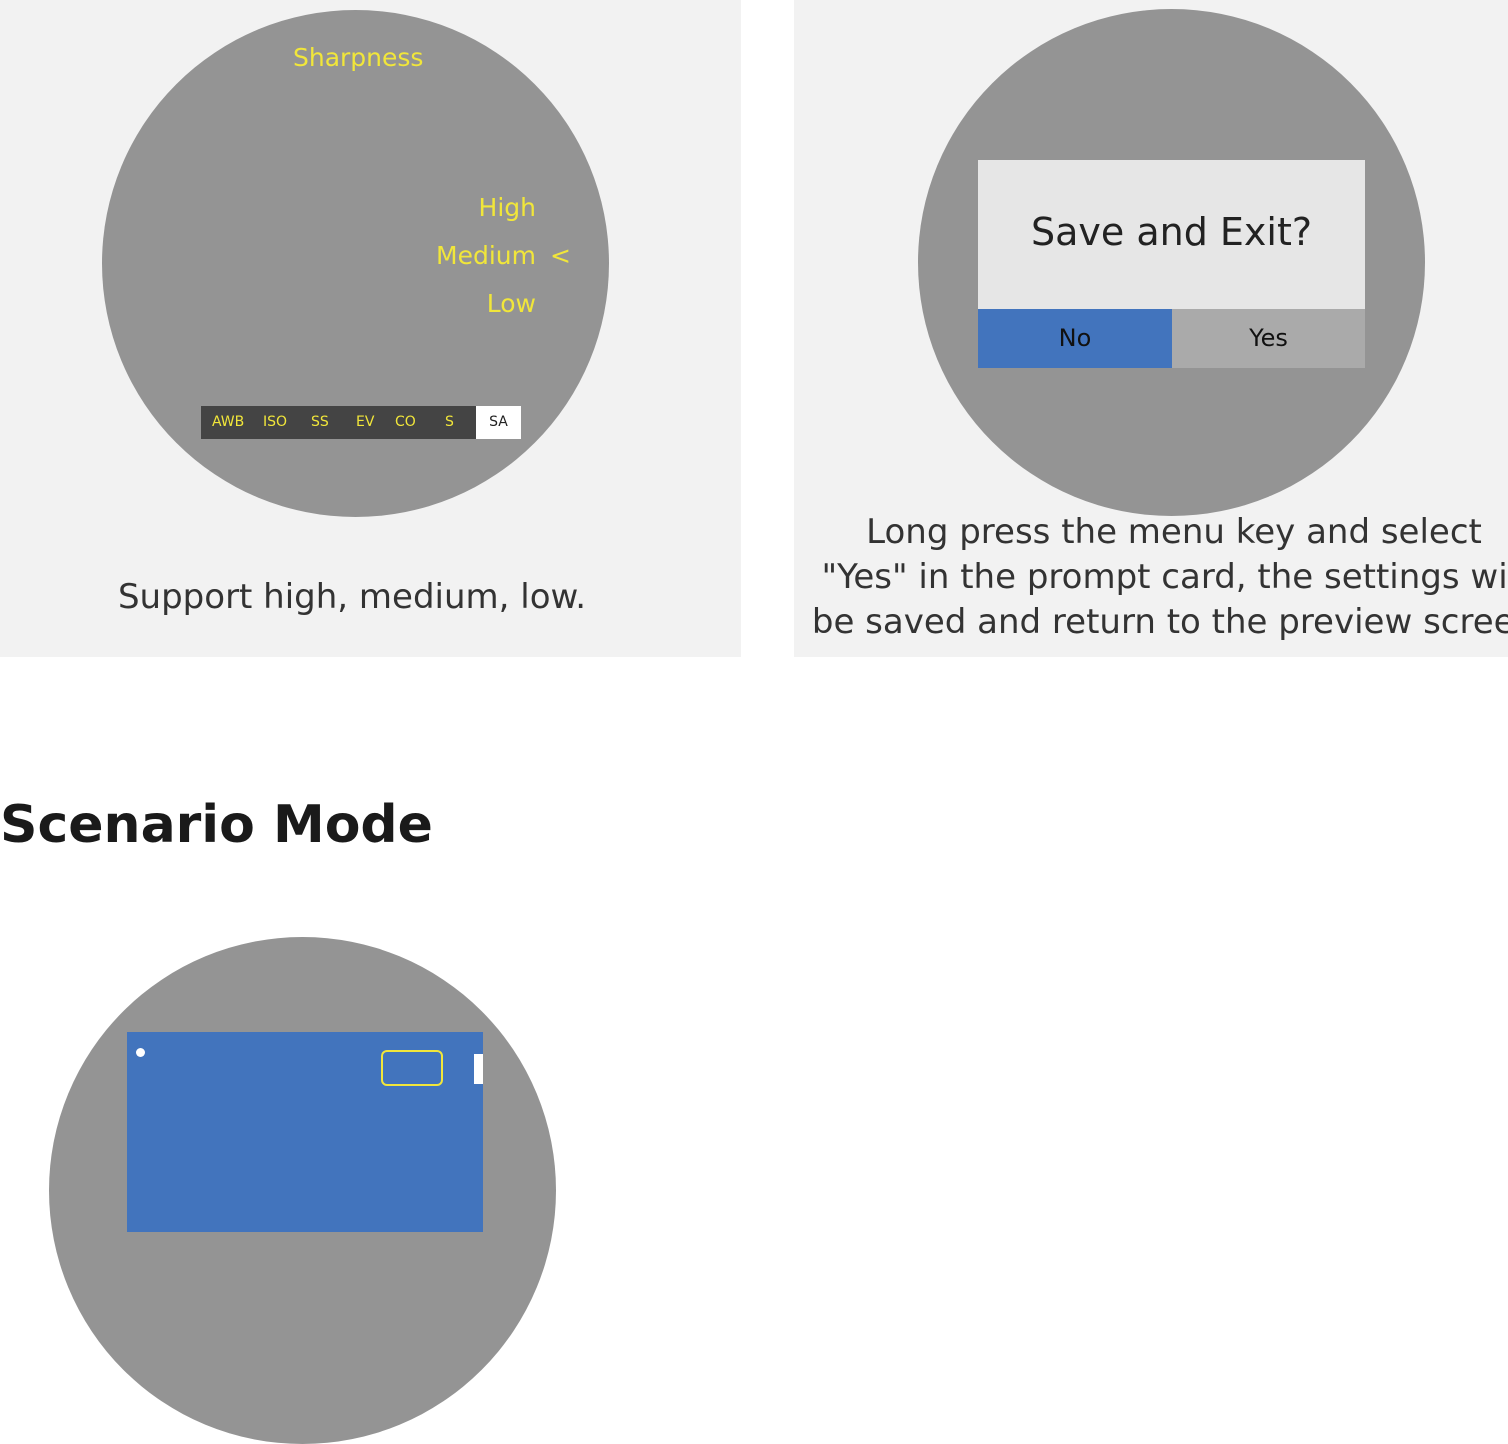 This screenshot has width=1508, height=1444. What do you see at coordinates (507, 207) in the screenshot?
I see `option-high: High` at bounding box center [507, 207].